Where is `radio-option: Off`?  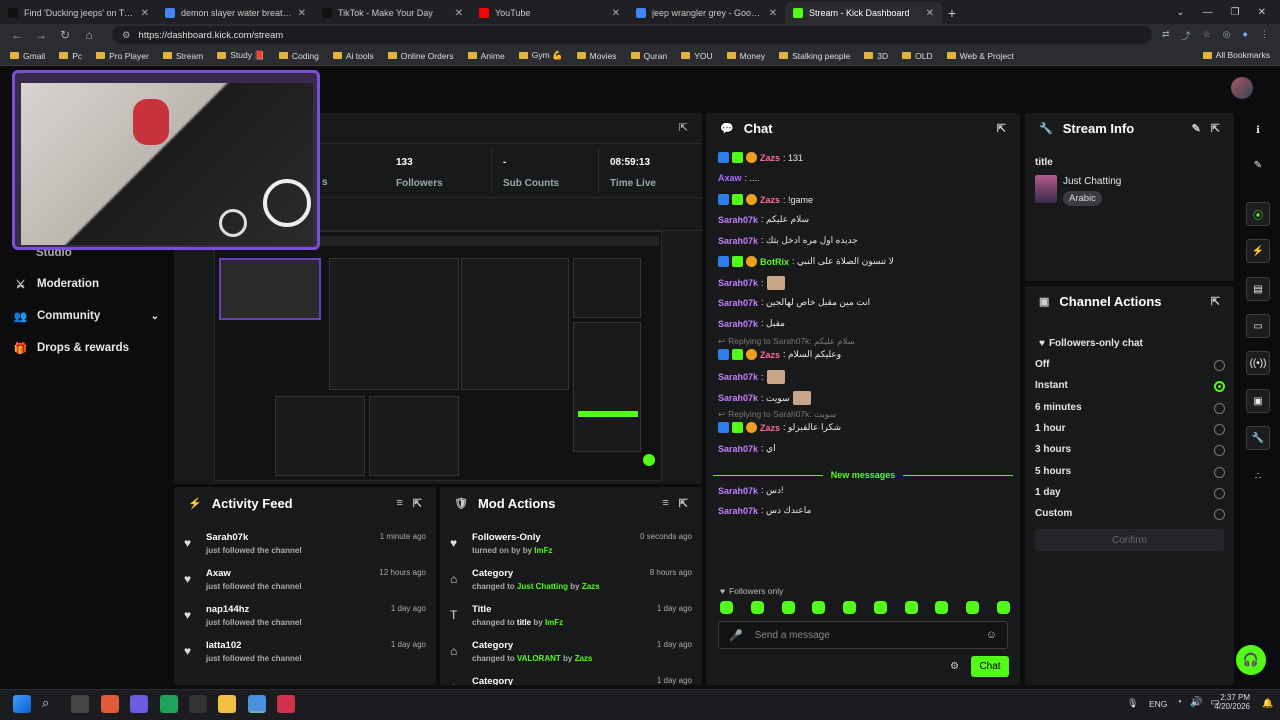 radio-option: Off is located at coordinates (1130, 366).